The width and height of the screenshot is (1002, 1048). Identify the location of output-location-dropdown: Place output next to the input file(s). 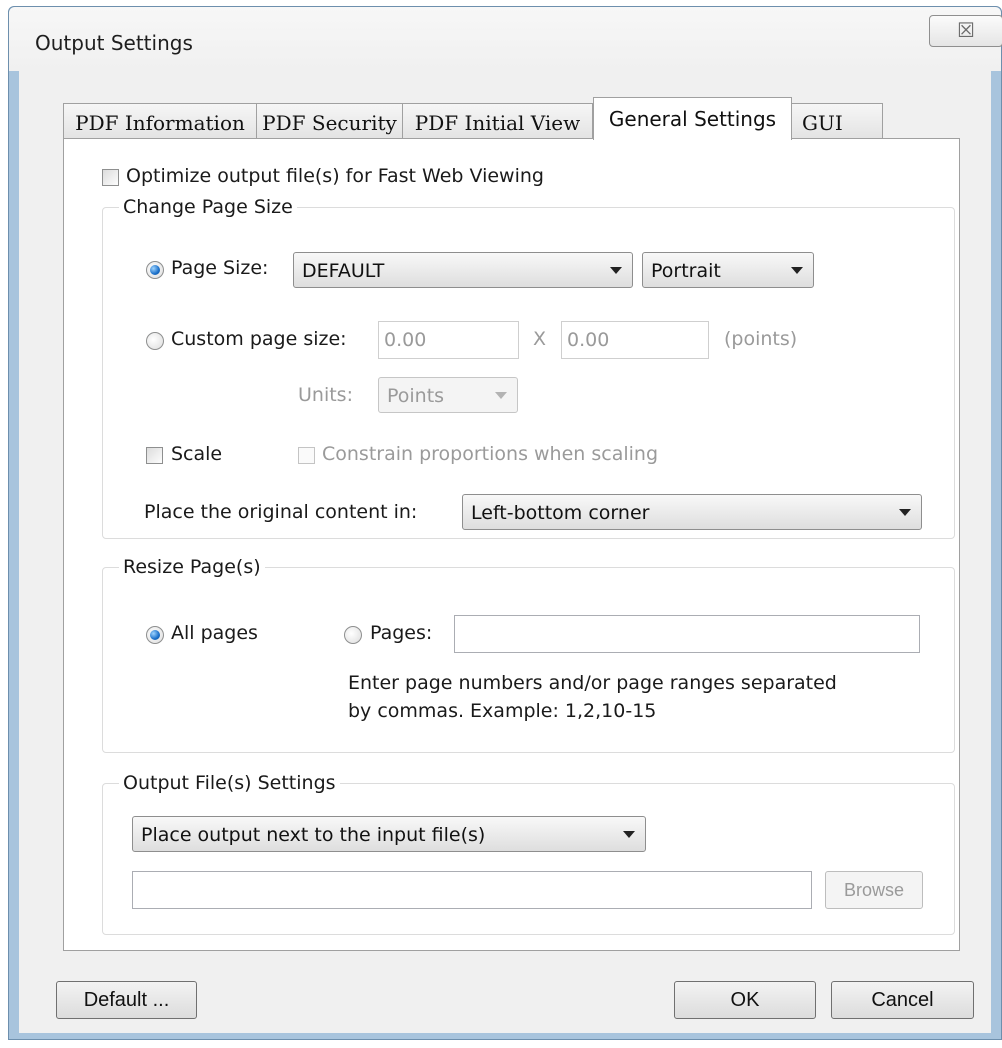
(389, 834).